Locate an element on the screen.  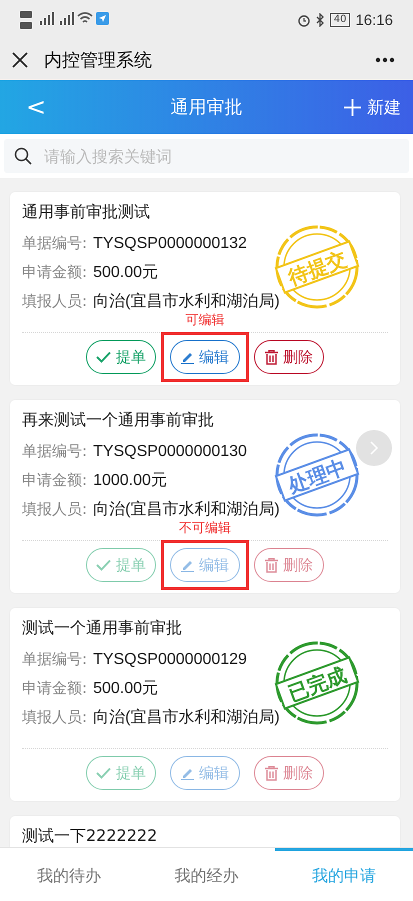
field-value: TYSQSP0000000132 is located at coordinates (170, 243).